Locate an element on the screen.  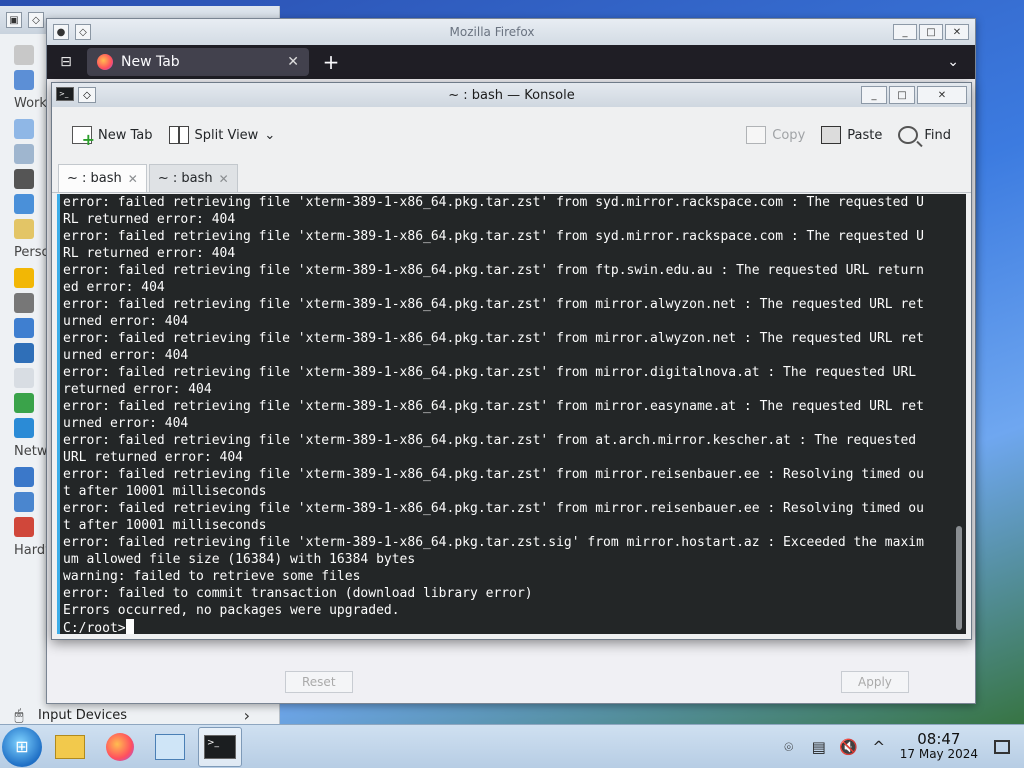
chevron-up-icon: ^ is located at coordinates (879, 747).